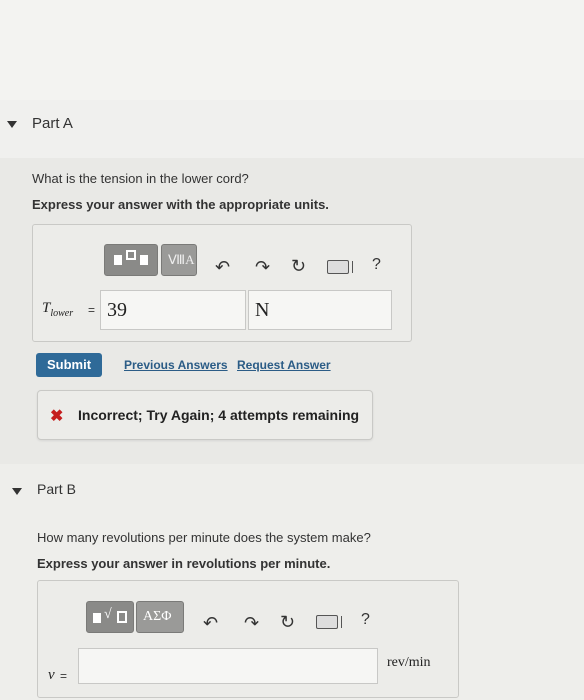 The width and height of the screenshot is (584, 700). Describe the element at coordinates (140, 178) in the screenshot. I see `part-a-question: What is the tension in the lower cord?` at that location.